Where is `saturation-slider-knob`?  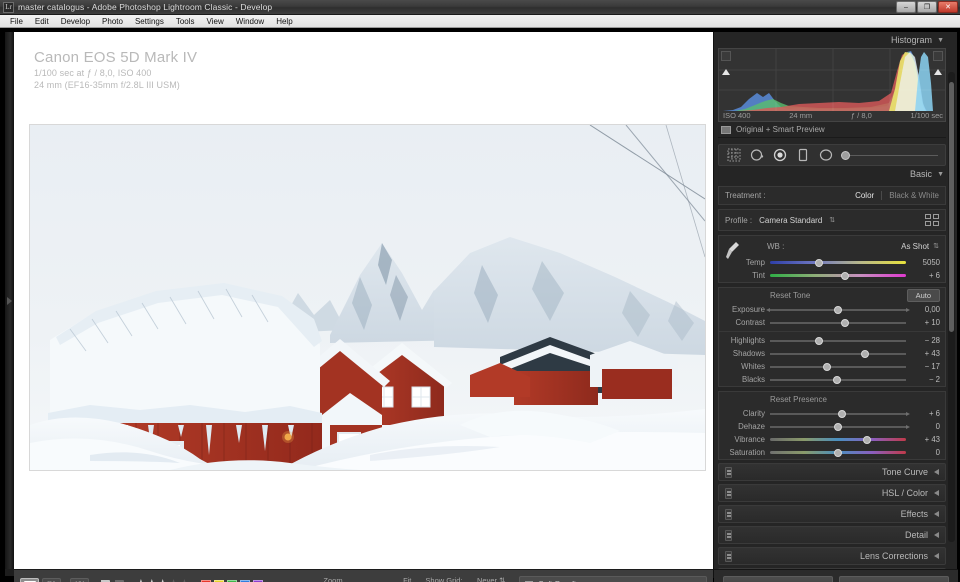
saturation-slider-knob is located at coordinates (838, 453).